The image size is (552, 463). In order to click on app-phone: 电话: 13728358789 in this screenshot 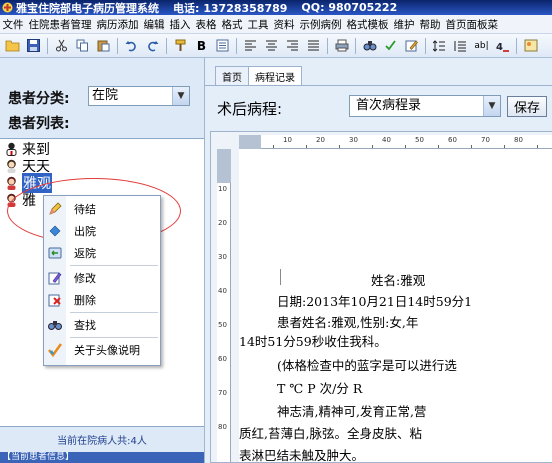, I will do `click(230, 8)`.